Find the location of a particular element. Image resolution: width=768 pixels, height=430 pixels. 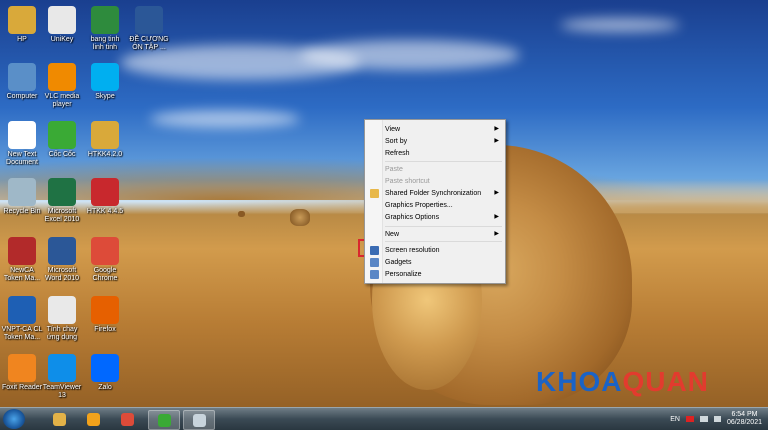

taskbar-chrome-button is located at coordinates (127, 419).